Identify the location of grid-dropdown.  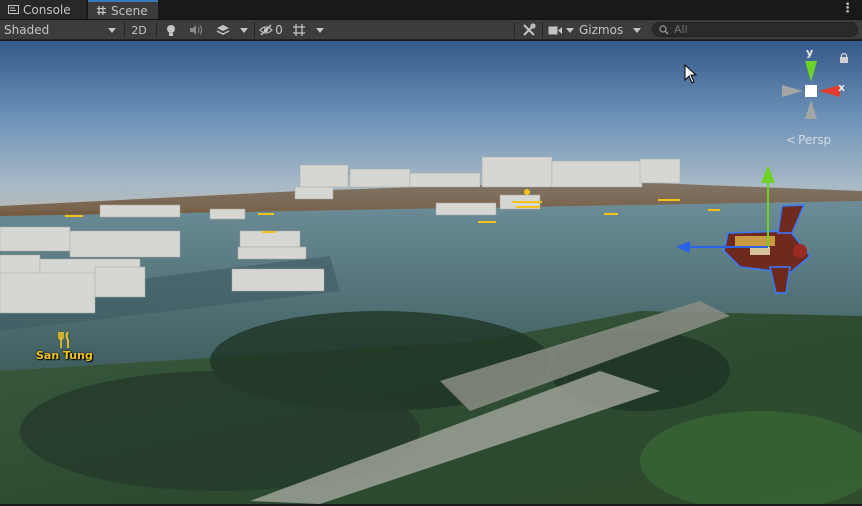
(320, 30).